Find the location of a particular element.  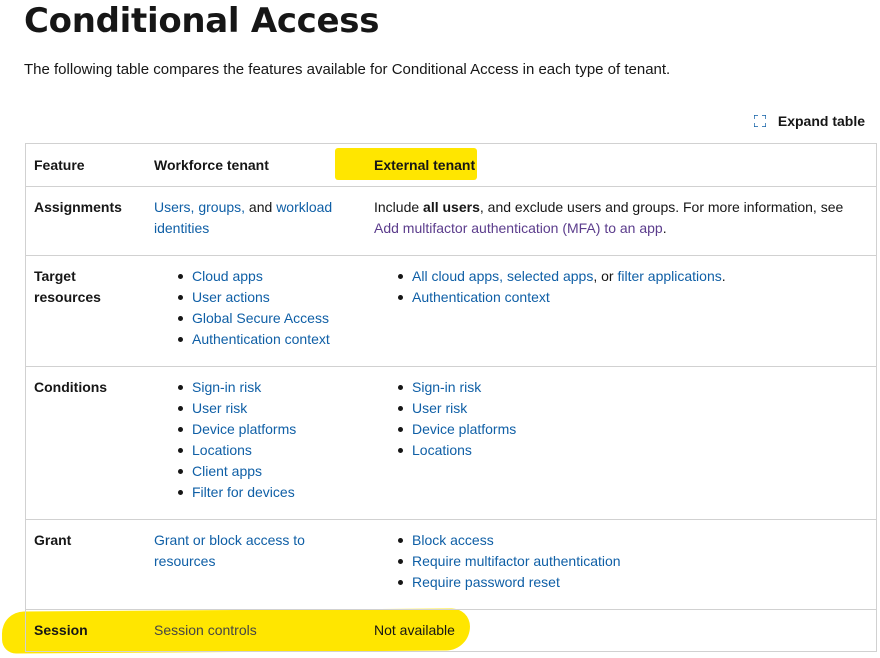

page-title: Conditional Access is located at coordinates (202, 21).